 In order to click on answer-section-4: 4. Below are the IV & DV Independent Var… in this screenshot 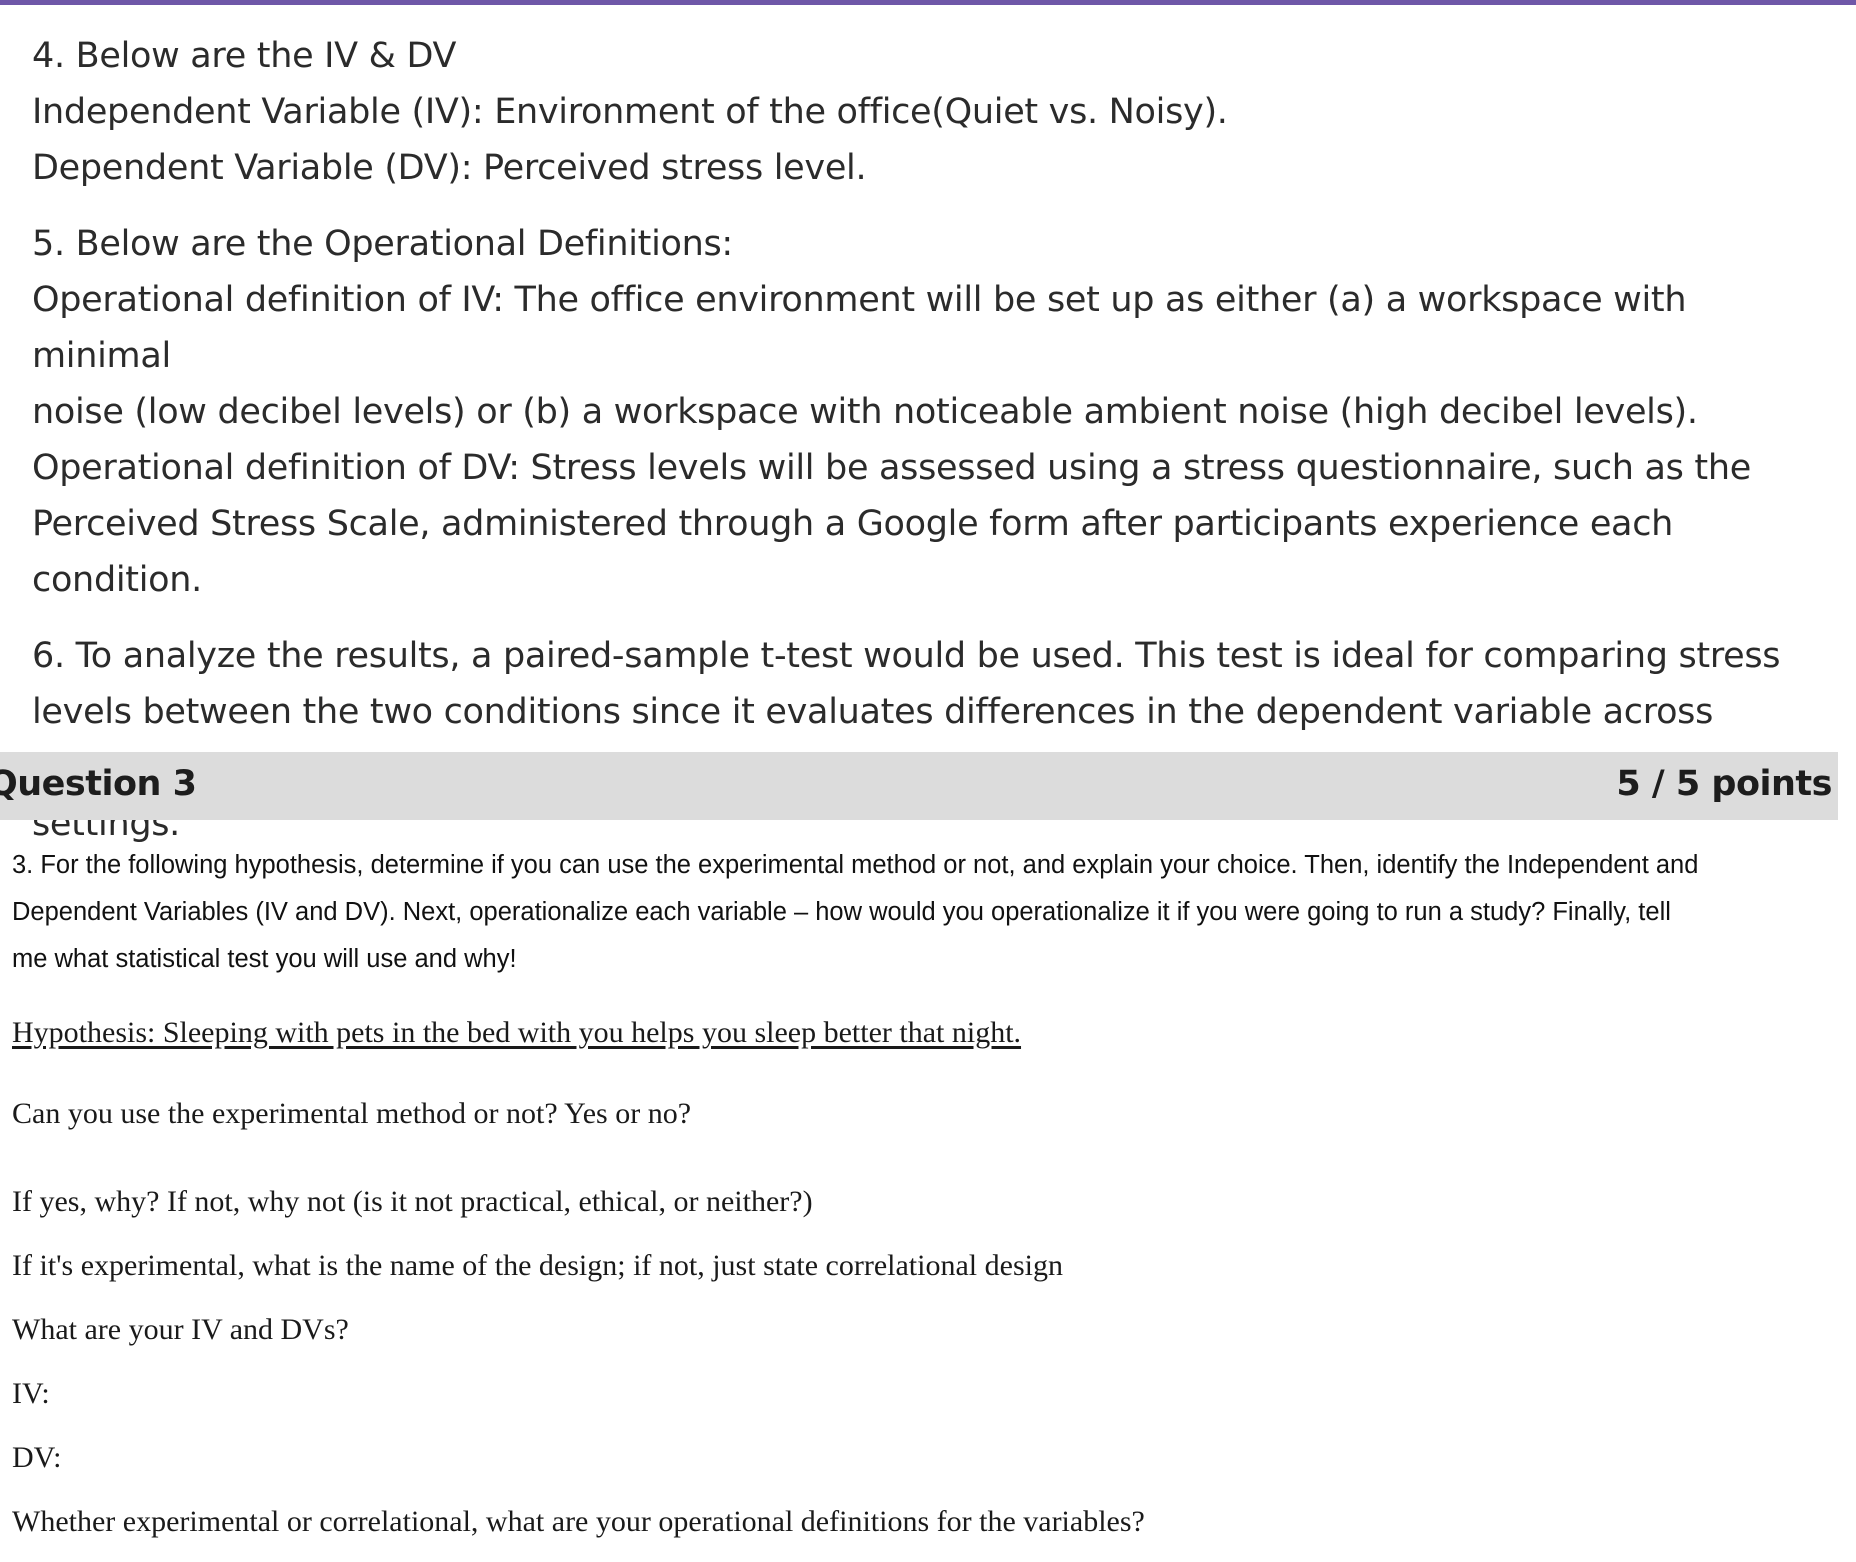, I will do `click(932, 112)`.